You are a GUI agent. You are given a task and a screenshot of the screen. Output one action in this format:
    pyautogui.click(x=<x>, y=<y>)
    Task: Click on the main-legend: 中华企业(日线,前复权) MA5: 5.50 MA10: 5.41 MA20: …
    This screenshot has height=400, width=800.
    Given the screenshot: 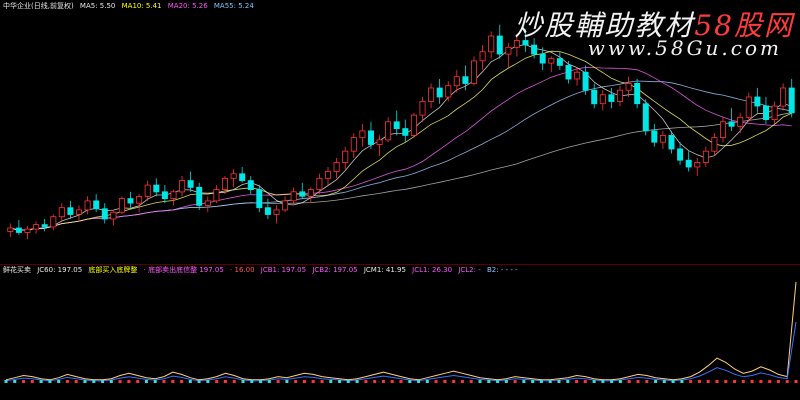 What is the action you would take?
    pyautogui.click(x=130, y=6)
    